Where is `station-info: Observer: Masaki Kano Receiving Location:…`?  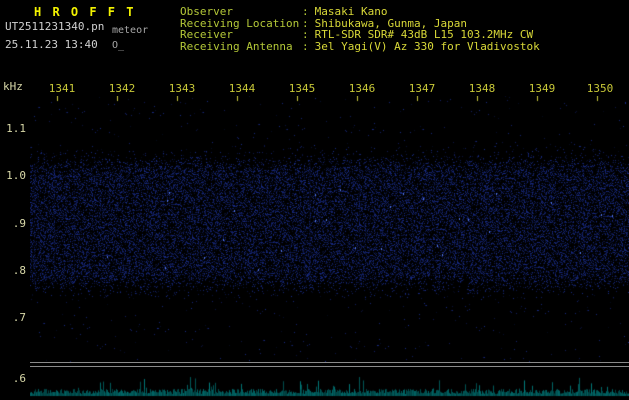
station-info: Observer: Masaki Kano Receiving Location:… is located at coordinates (360, 29).